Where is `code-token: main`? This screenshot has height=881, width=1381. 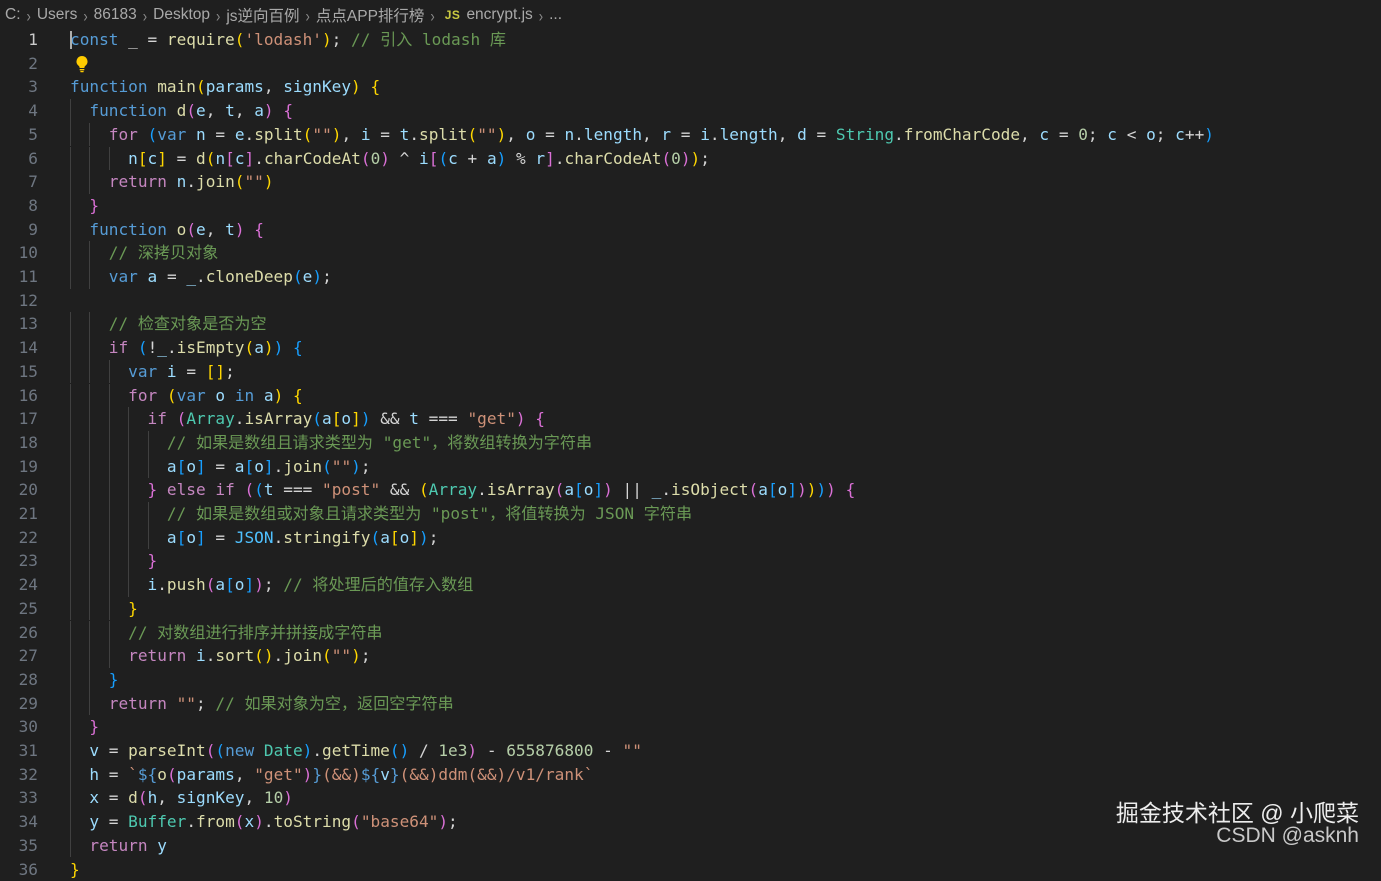
code-token: main is located at coordinates (176, 86).